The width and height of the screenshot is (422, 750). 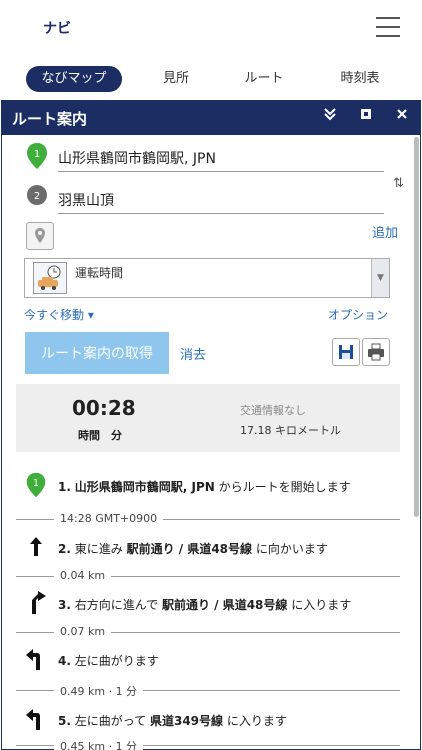 What do you see at coordinates (211, 118) in the screenshot?
I see `panel-header: ルート案内` at bounding box center [211, 118].